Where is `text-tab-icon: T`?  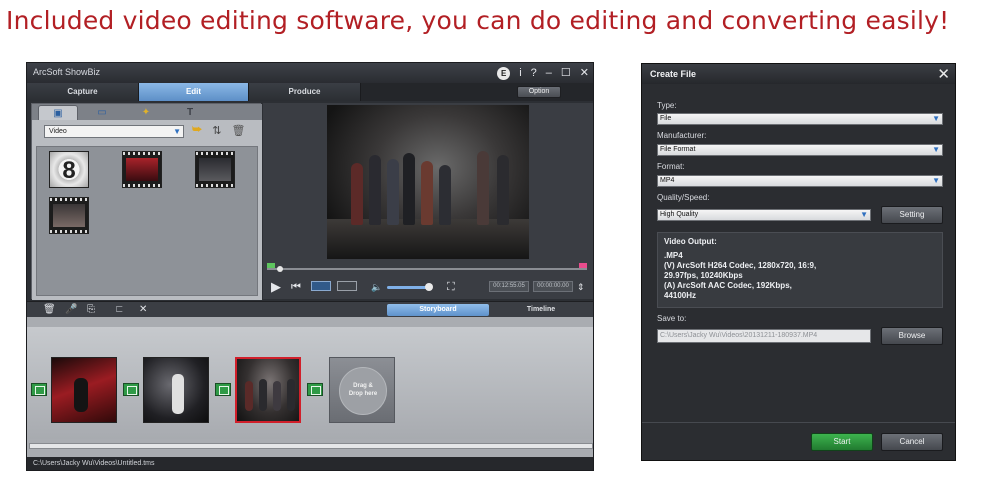
text-tab-icon: T is located at coordinates (190, 112).